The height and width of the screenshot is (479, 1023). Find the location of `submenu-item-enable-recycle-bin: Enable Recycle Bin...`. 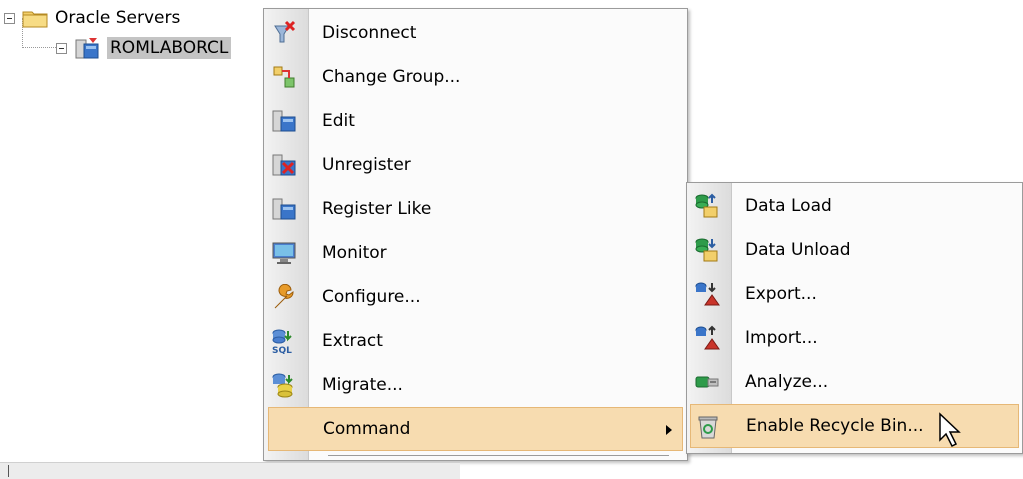

submenu-item-enable-recycle-bin: Enable Recycle Bin... is located at coordinates (854, 426).